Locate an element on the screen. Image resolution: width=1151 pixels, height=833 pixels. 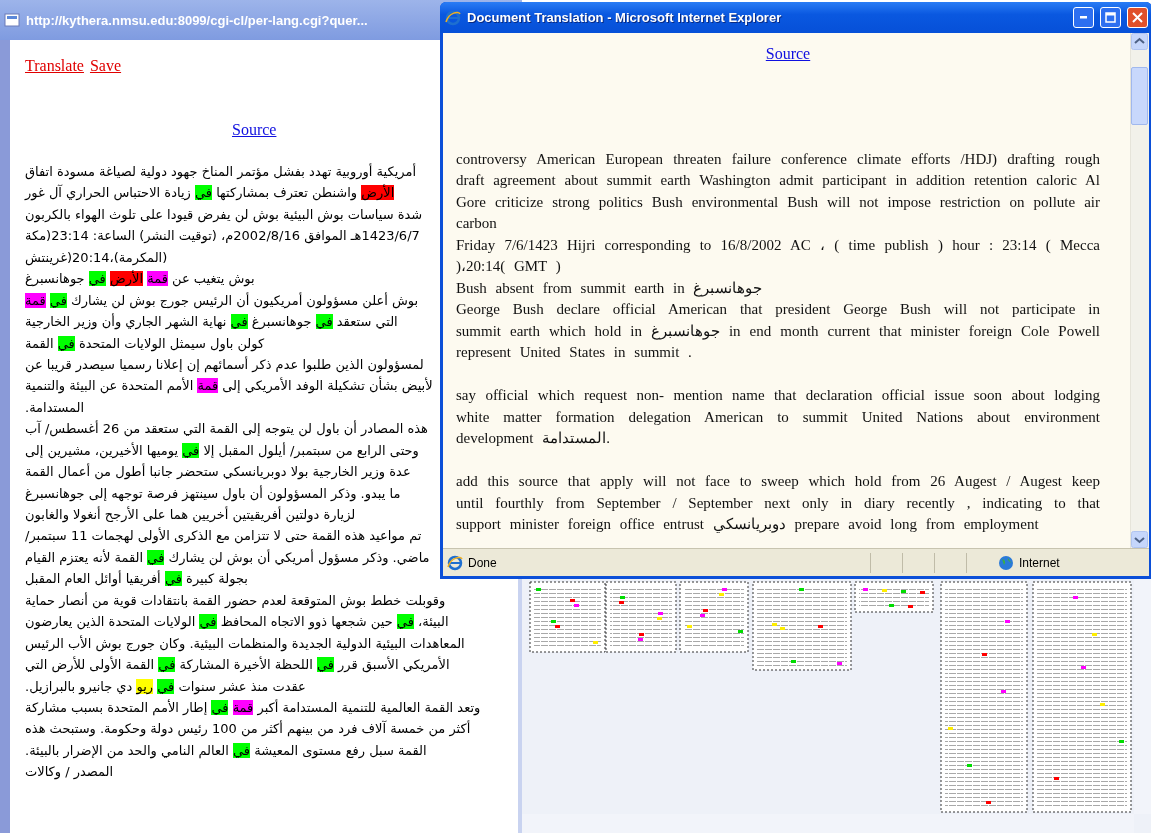
arabic-text: الأمم المتحدة عن البيئة والتنمية is located at coordinates (109, 386).